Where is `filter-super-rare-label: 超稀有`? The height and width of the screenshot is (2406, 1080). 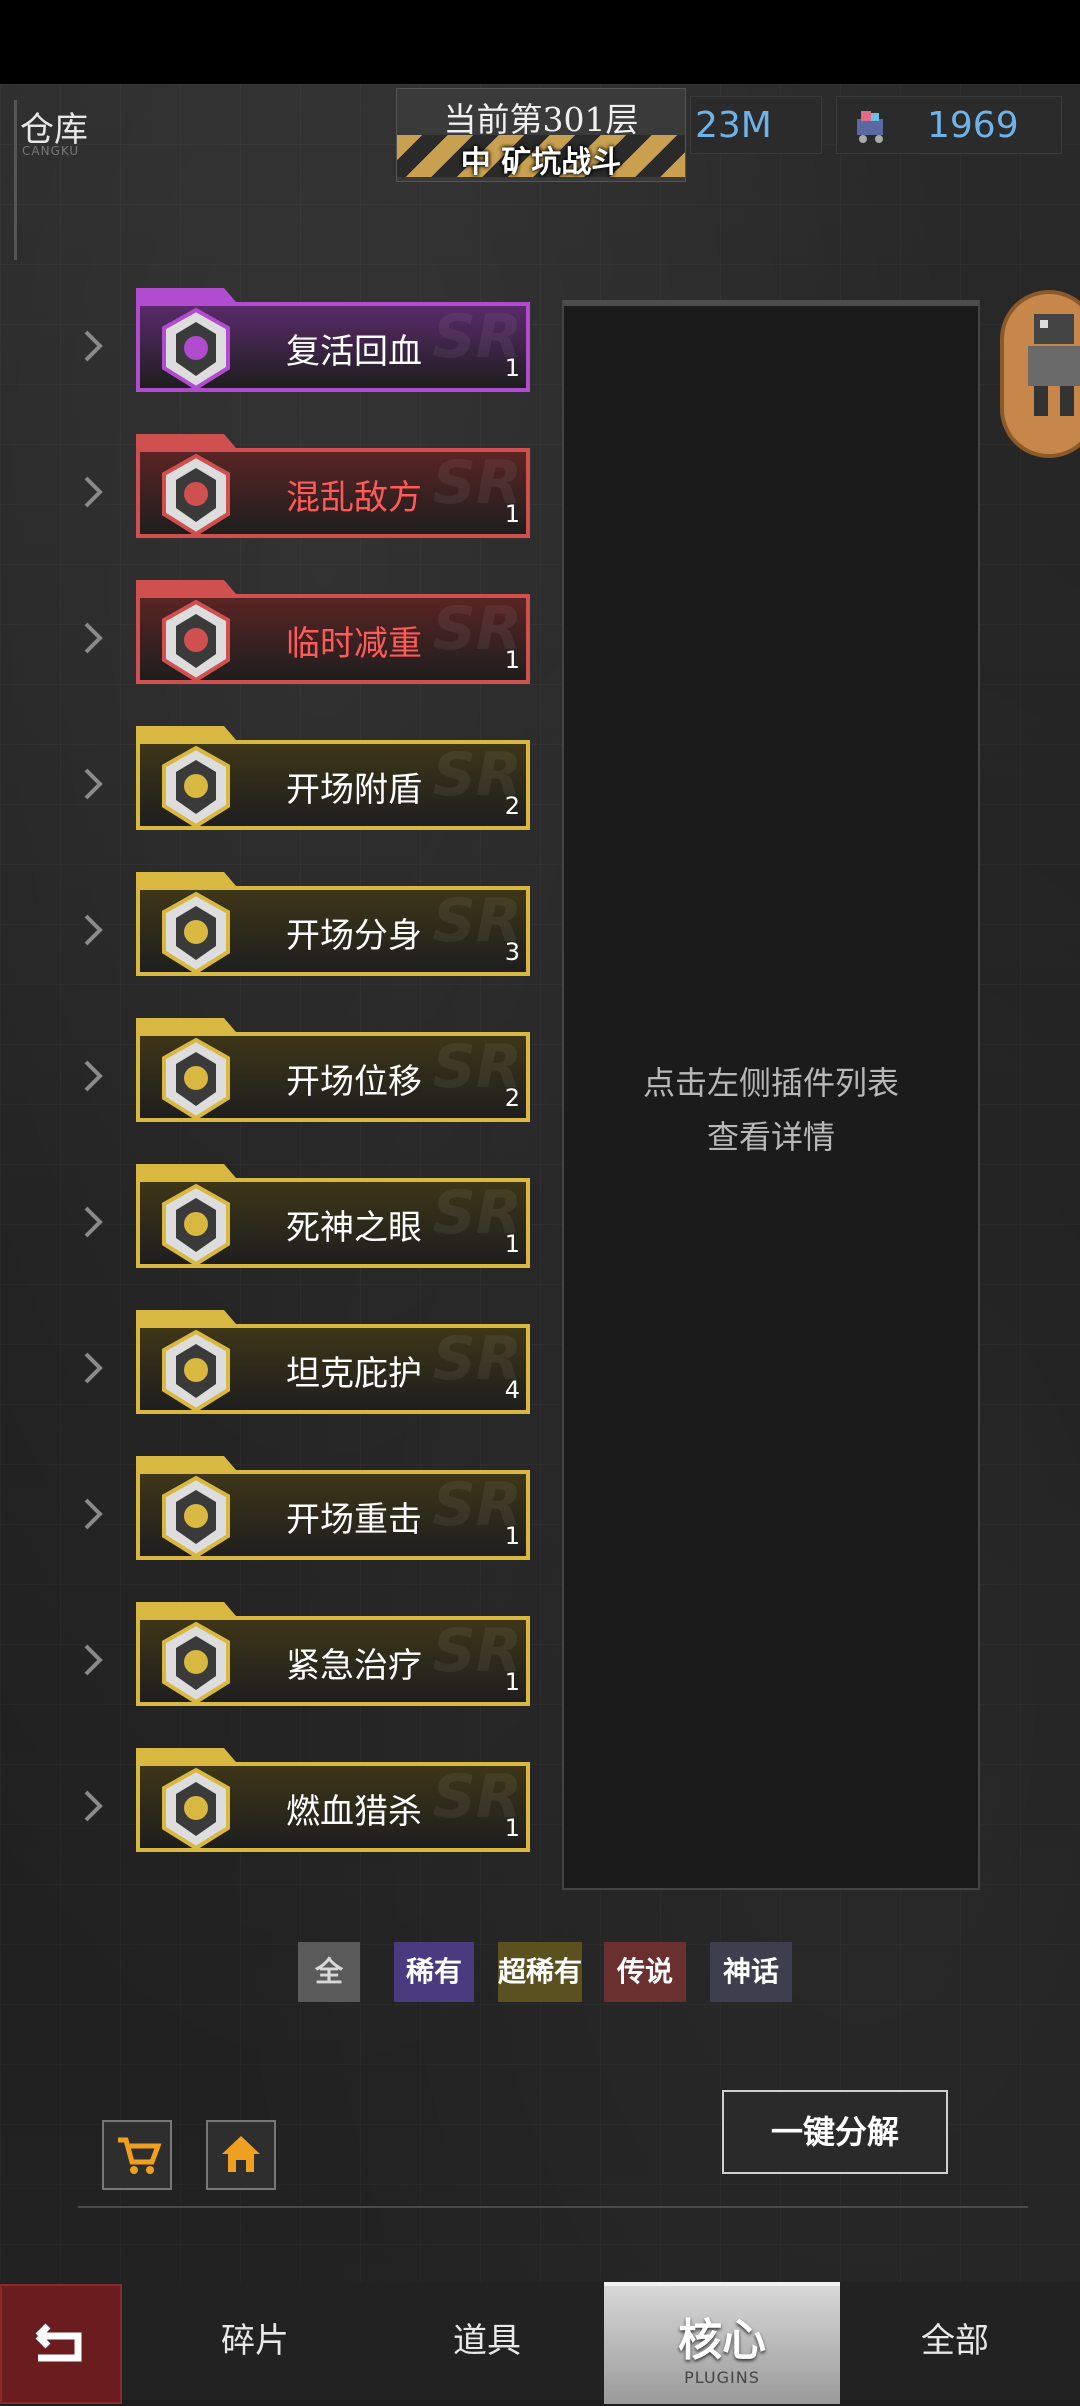 filter-super-rare-label: 超稀有 is located at coordinates (540, 1971).